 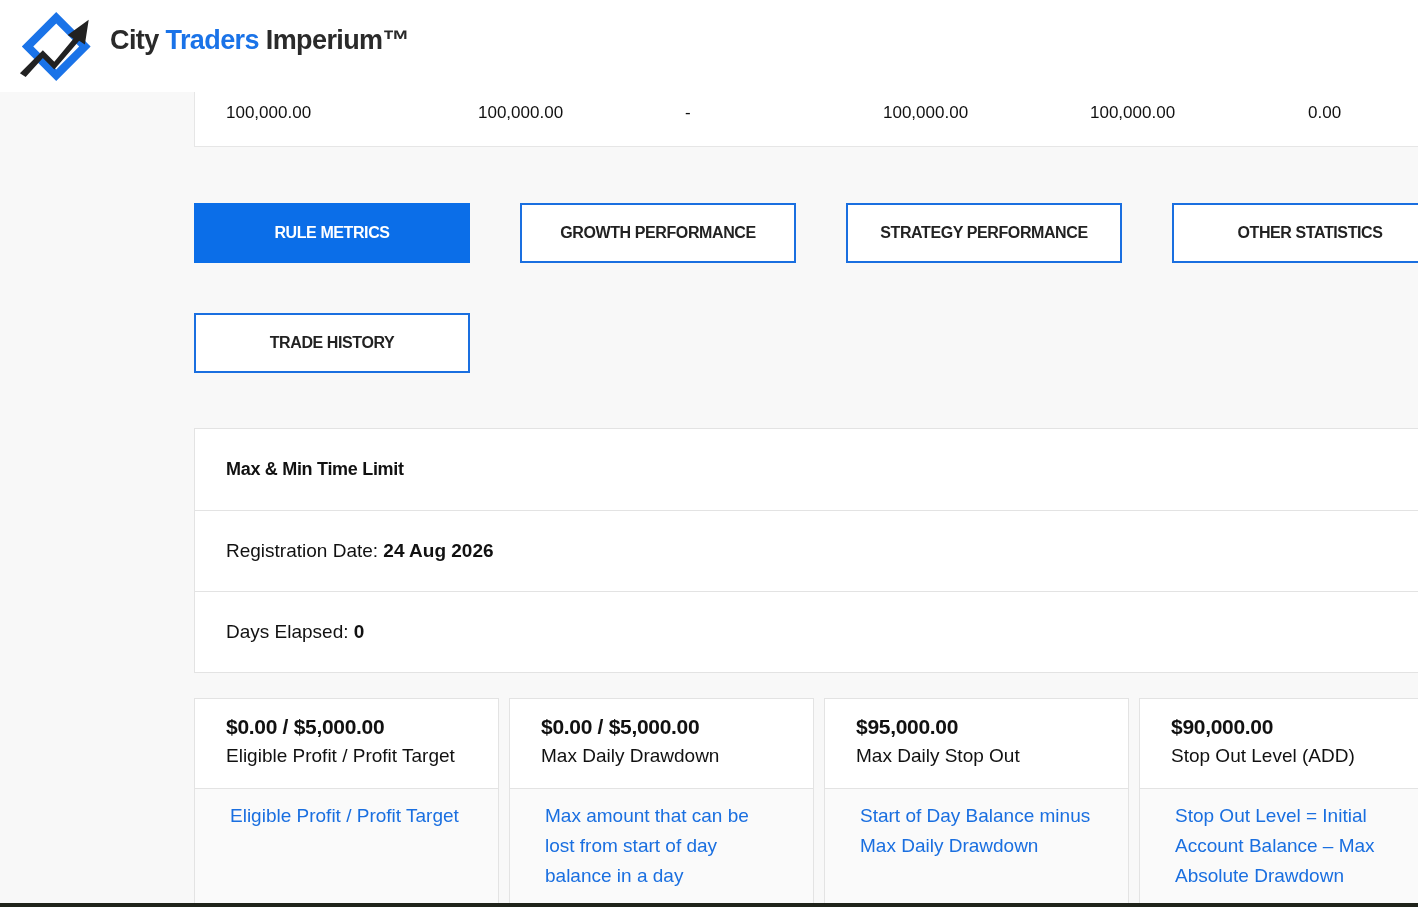 What do you see at coordinates (658, 233) in the screenshot?
I see `tab: GROWTH PERFORMANCE` at bounding box center [658, 233].